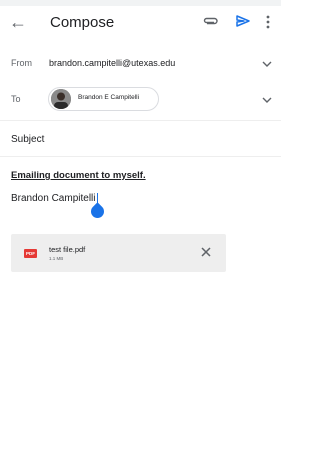 Image resolution: width=320 pixels, height=459 pixels. Describe the element at coordinates (243, 21) in the screenshot. I see `send-icon` at that location.